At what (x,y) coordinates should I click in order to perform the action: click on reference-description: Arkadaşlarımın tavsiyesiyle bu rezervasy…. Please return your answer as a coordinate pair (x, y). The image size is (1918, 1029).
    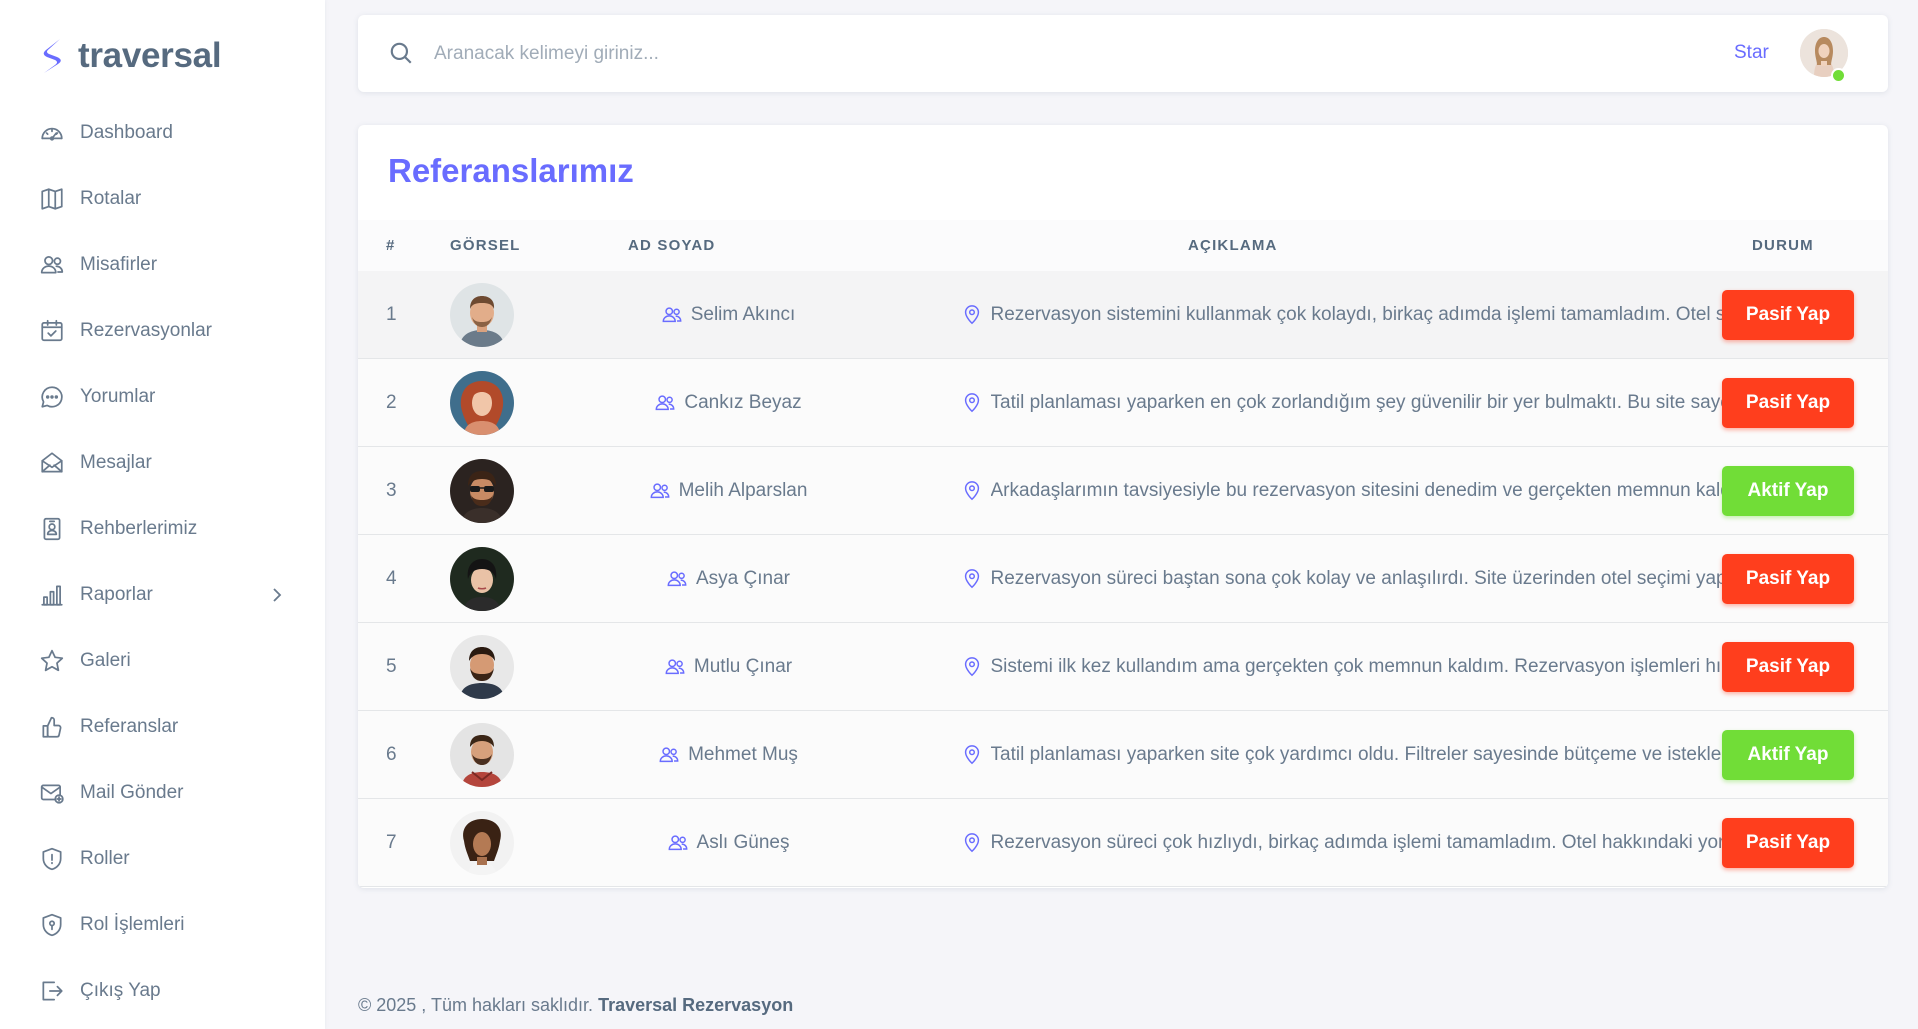
    Looking at the image, I should click on (1355, 491).